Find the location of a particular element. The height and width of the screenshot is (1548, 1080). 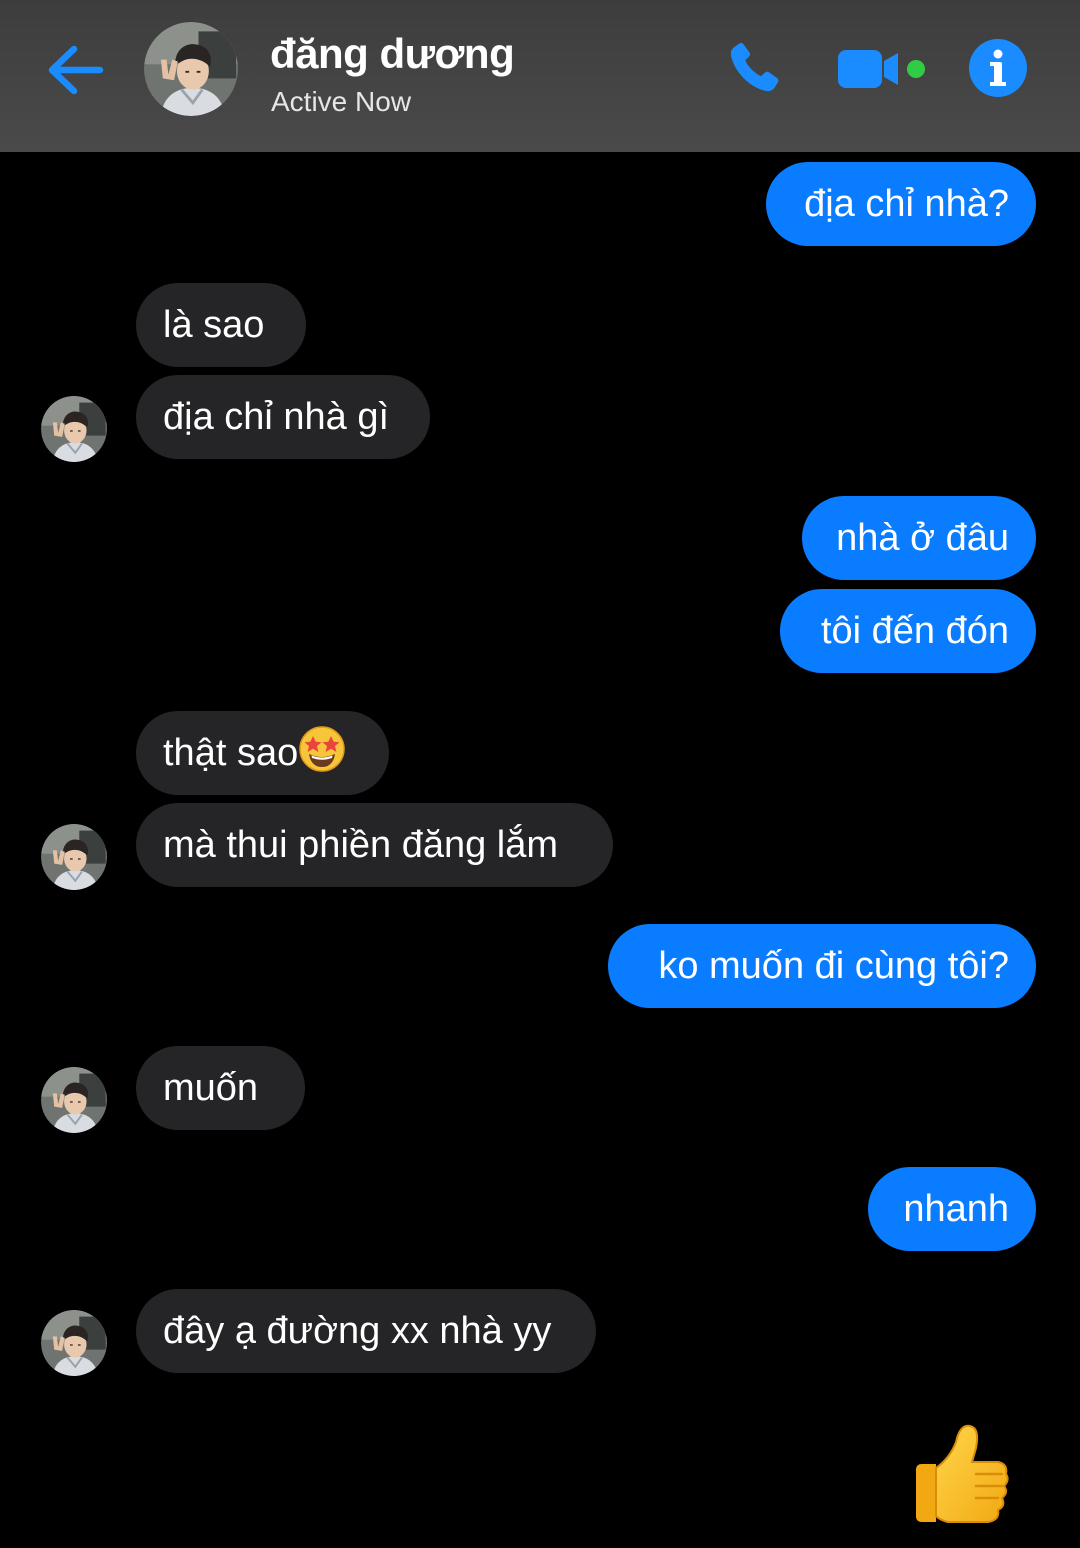

message-text: địa chỉ nhà? is located at coordinates (906, 204).